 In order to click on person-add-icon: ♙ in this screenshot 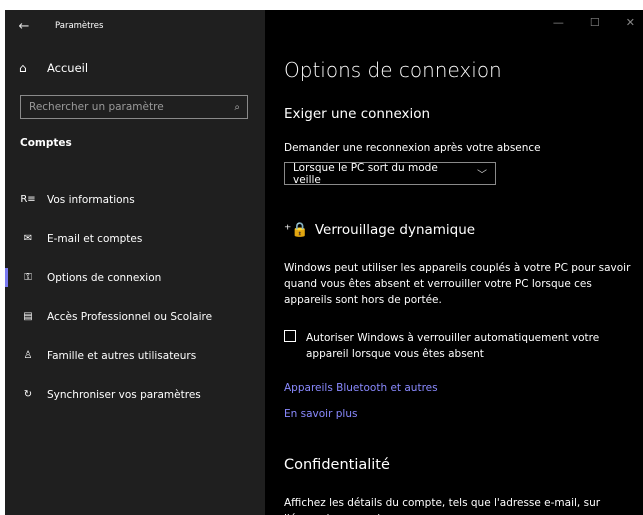, I will do `click(28, 355)`.